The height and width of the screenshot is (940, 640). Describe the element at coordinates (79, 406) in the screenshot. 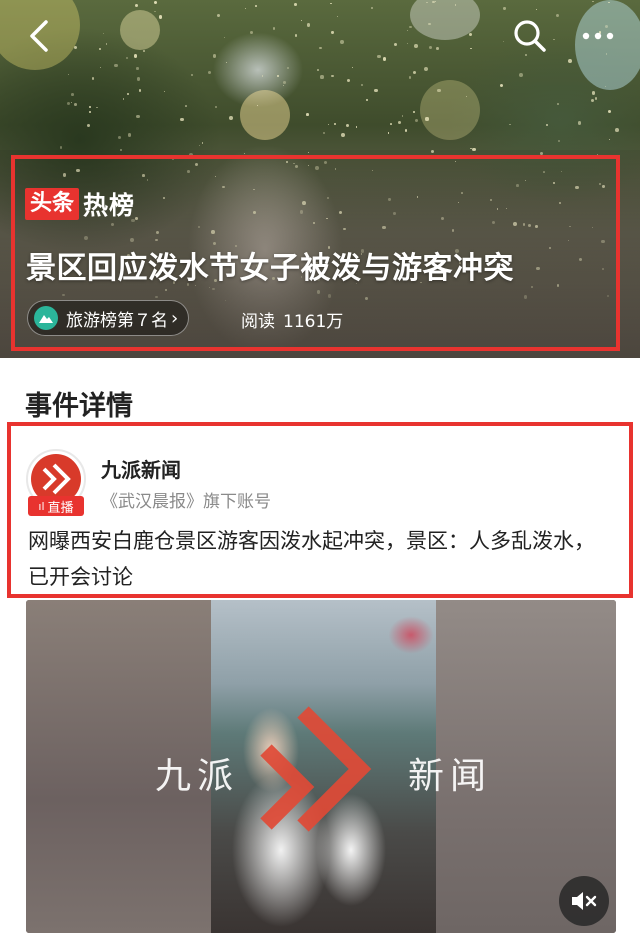

I see `section-title: 事件详情` at that location.